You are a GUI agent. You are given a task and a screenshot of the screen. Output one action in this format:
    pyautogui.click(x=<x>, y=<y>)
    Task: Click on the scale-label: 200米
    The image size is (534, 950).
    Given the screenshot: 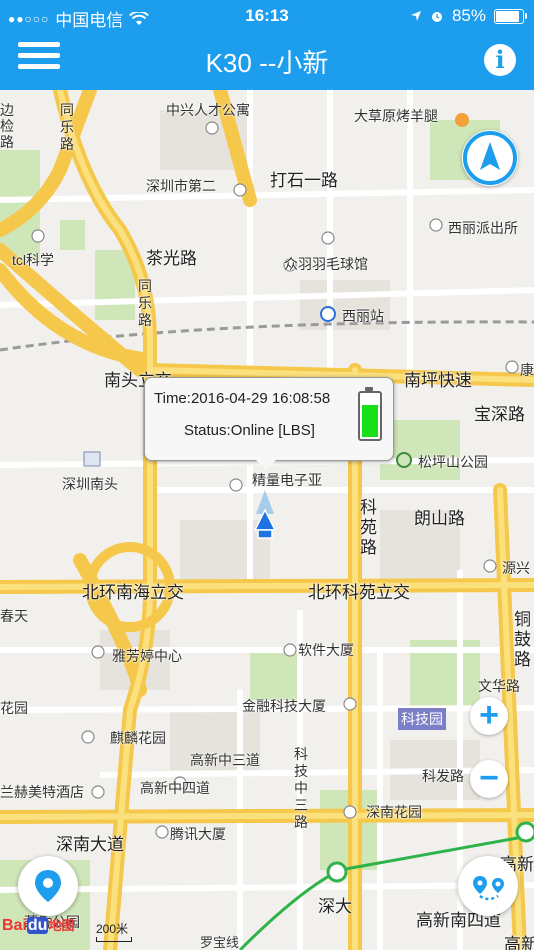 What is the action you would take?
    pyautogui.click(x=112, y=929)
    